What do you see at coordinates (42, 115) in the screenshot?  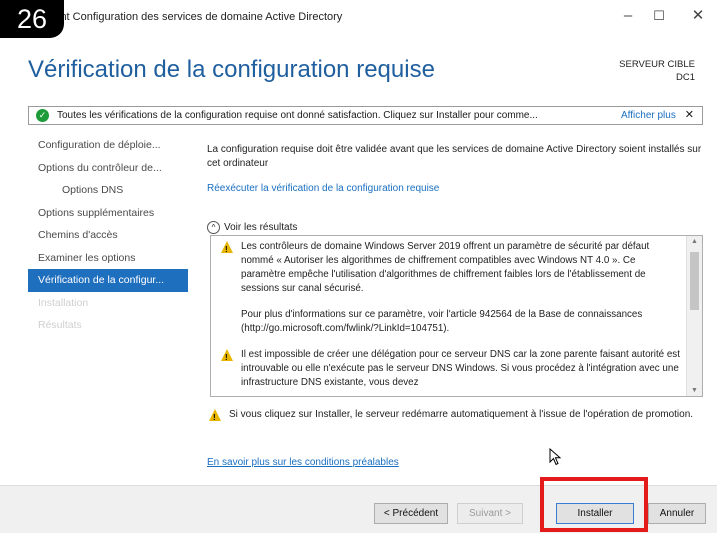 I see `check-circle-icon: ✓` at bounding box center [42, 115].